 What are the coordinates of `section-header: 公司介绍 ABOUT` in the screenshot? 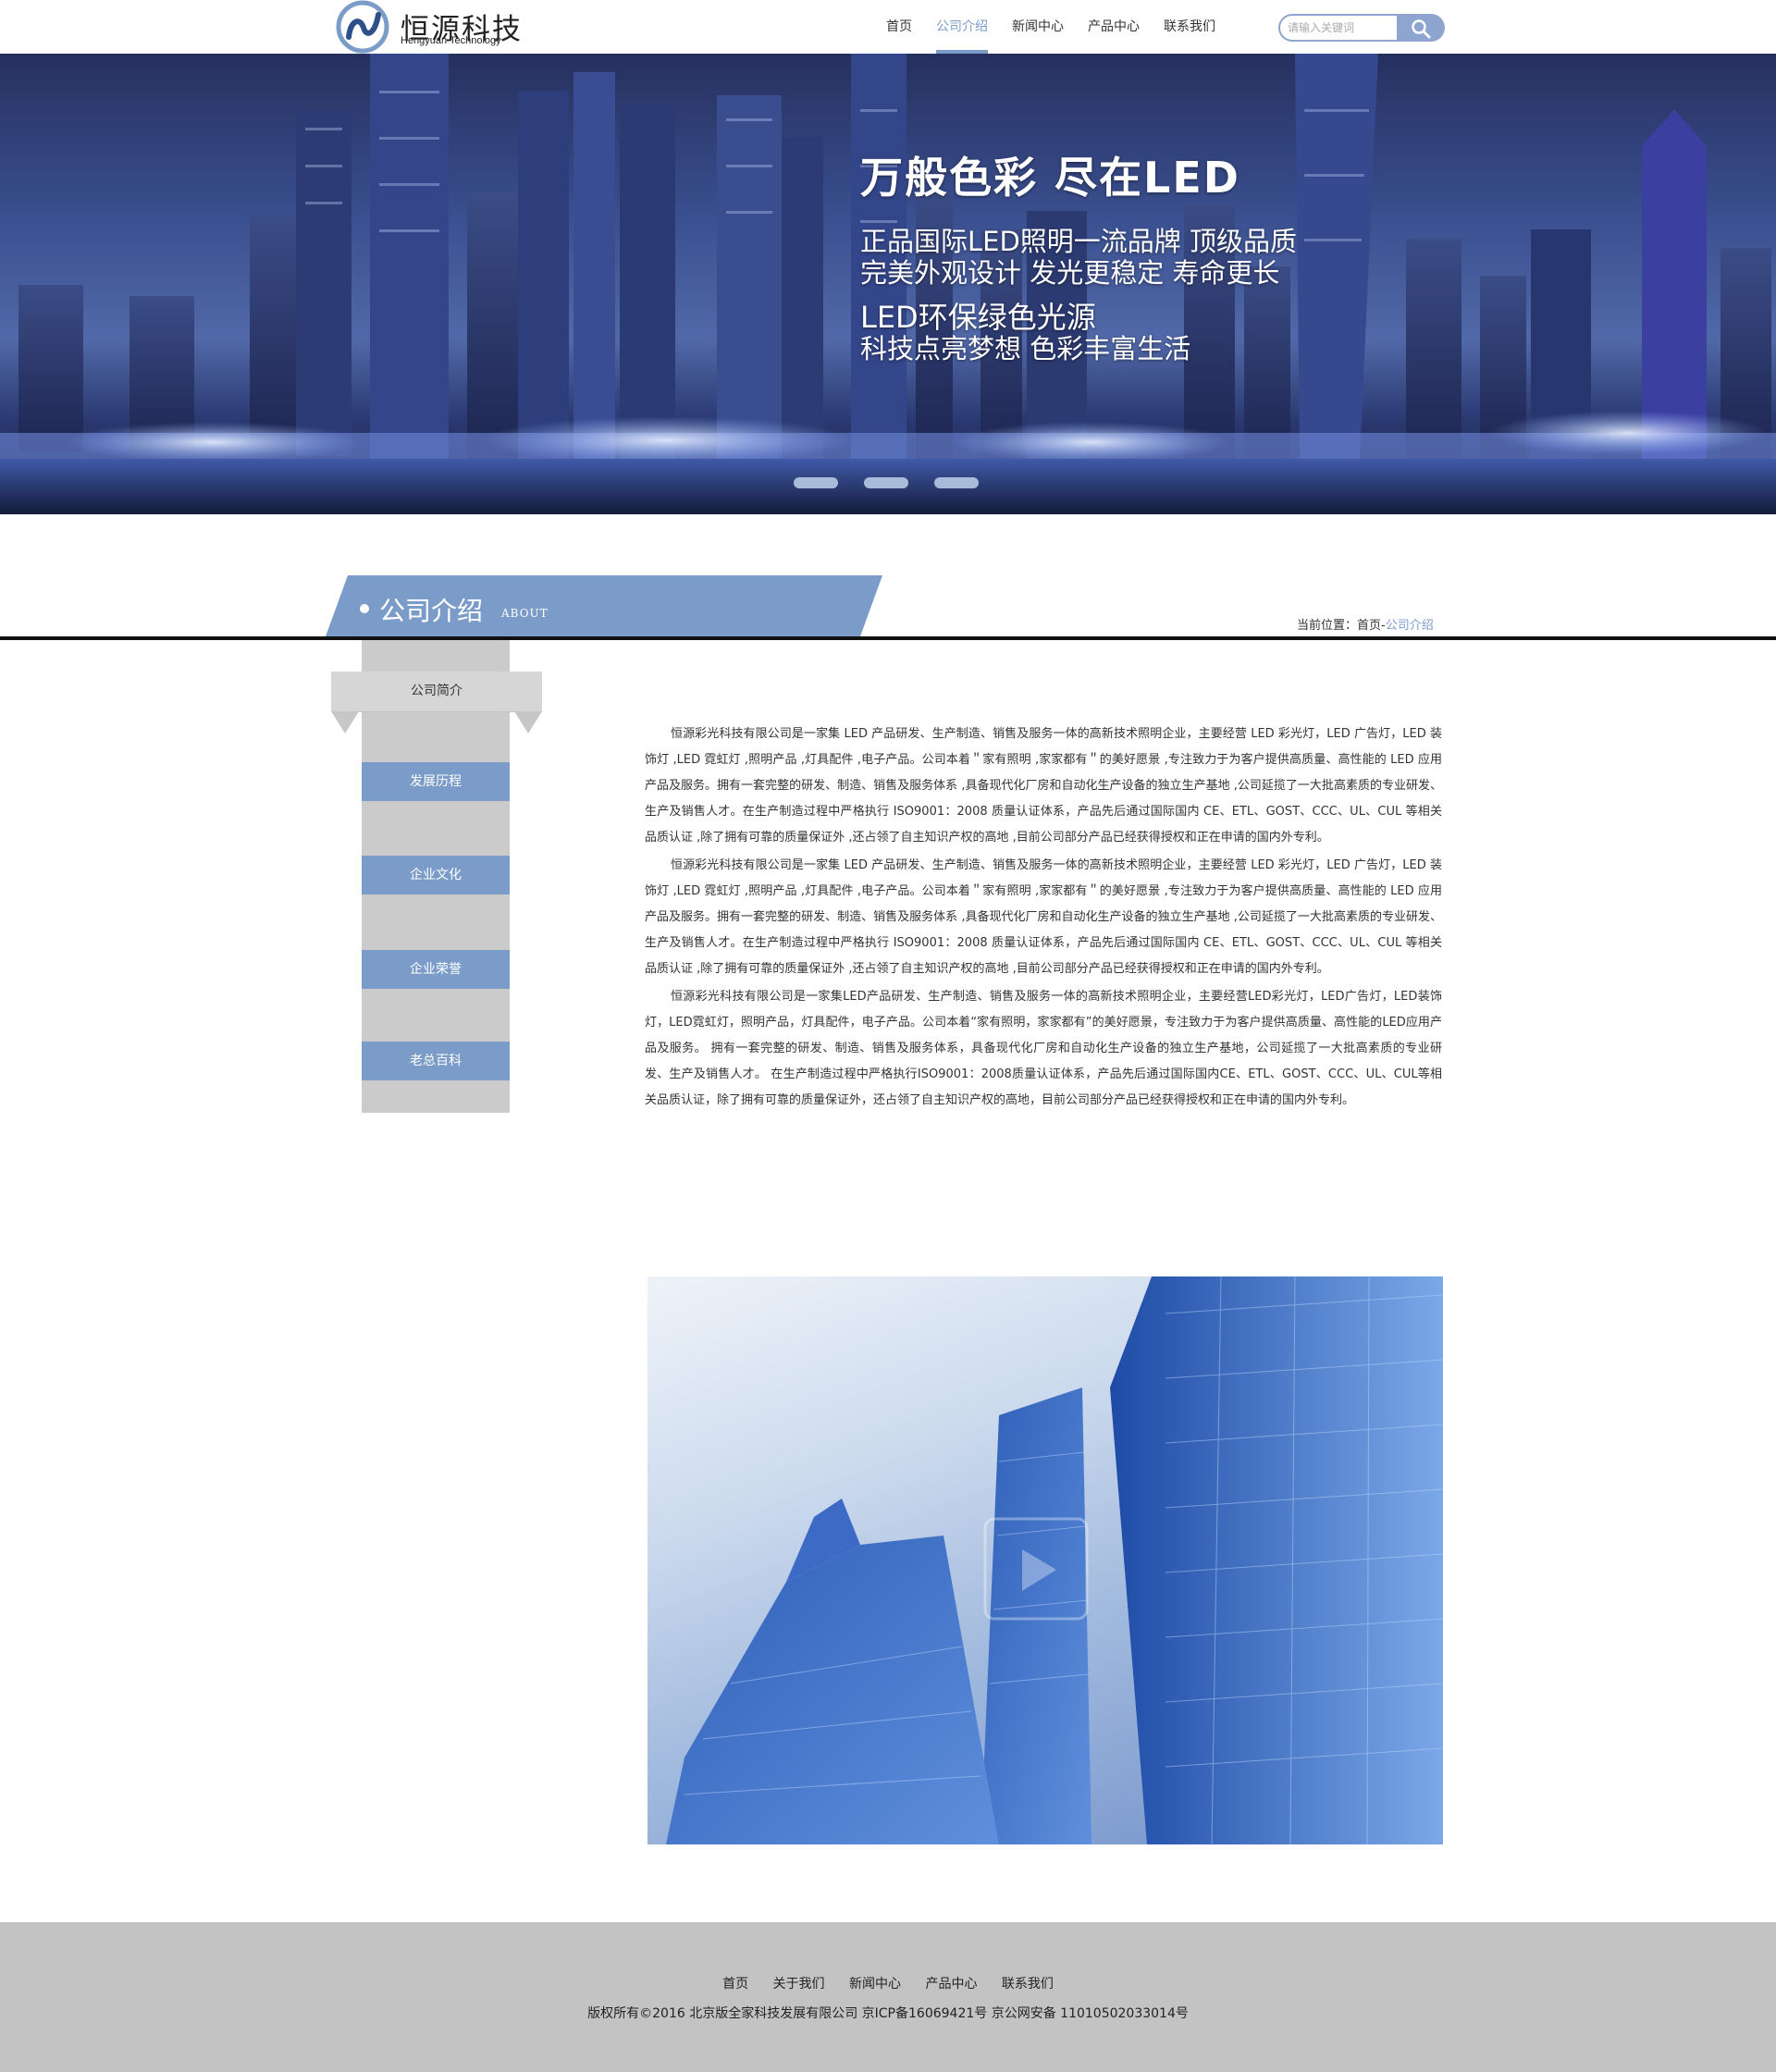 It's located at (604, 605).